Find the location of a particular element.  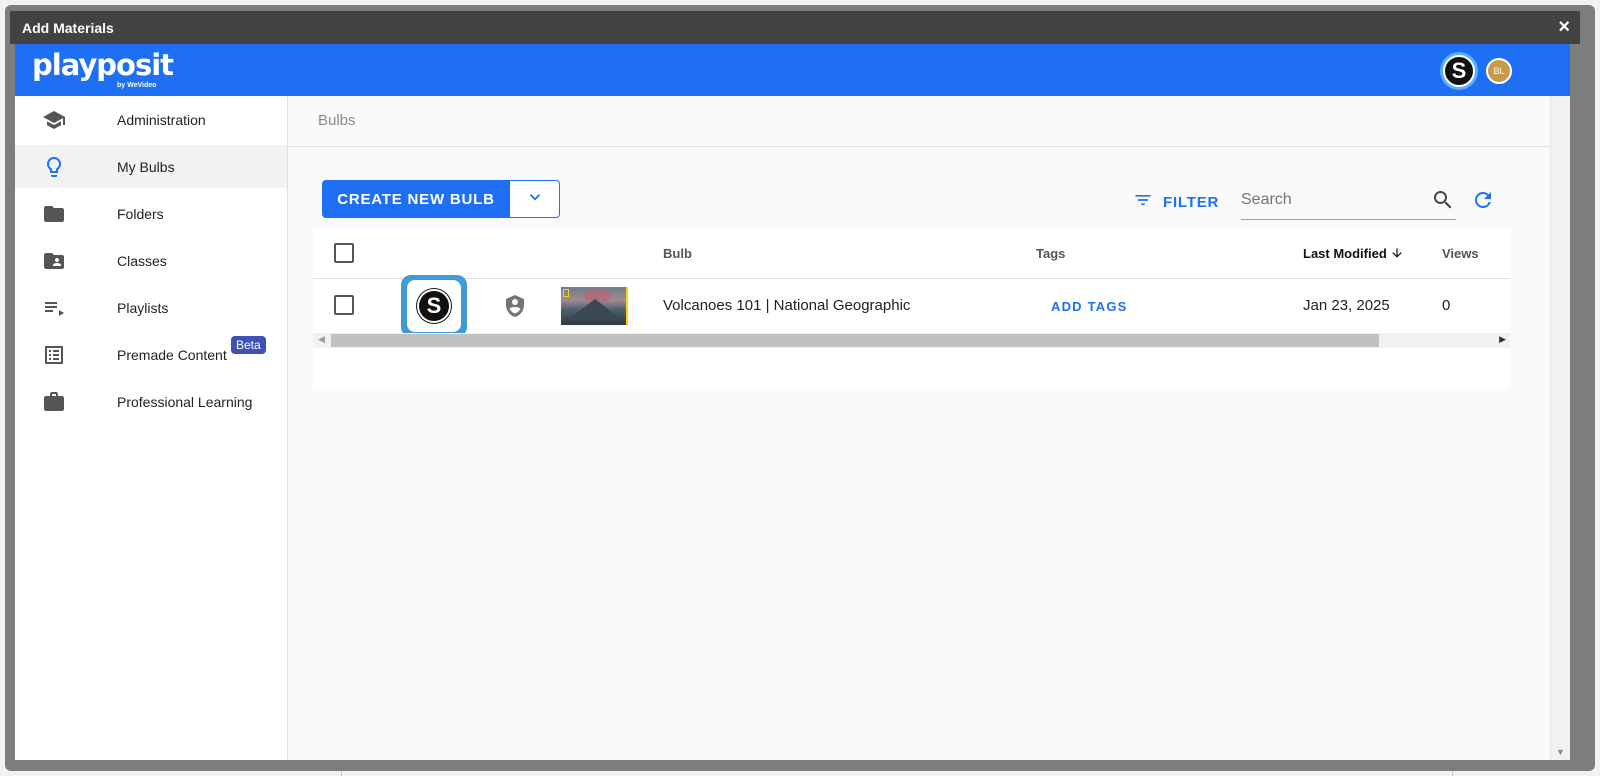

add-tags-button: ADD TAGS is located at coordinates (1089, 306).